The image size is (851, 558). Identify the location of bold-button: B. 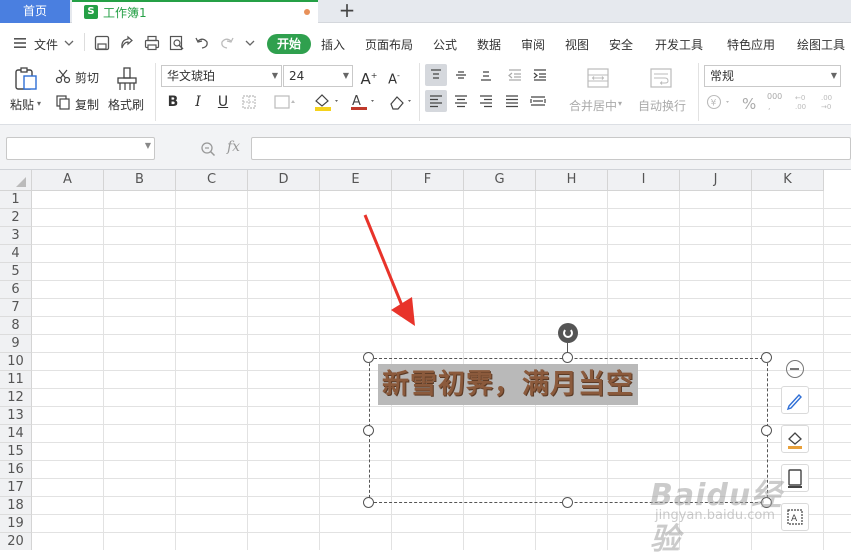
(173, 102).